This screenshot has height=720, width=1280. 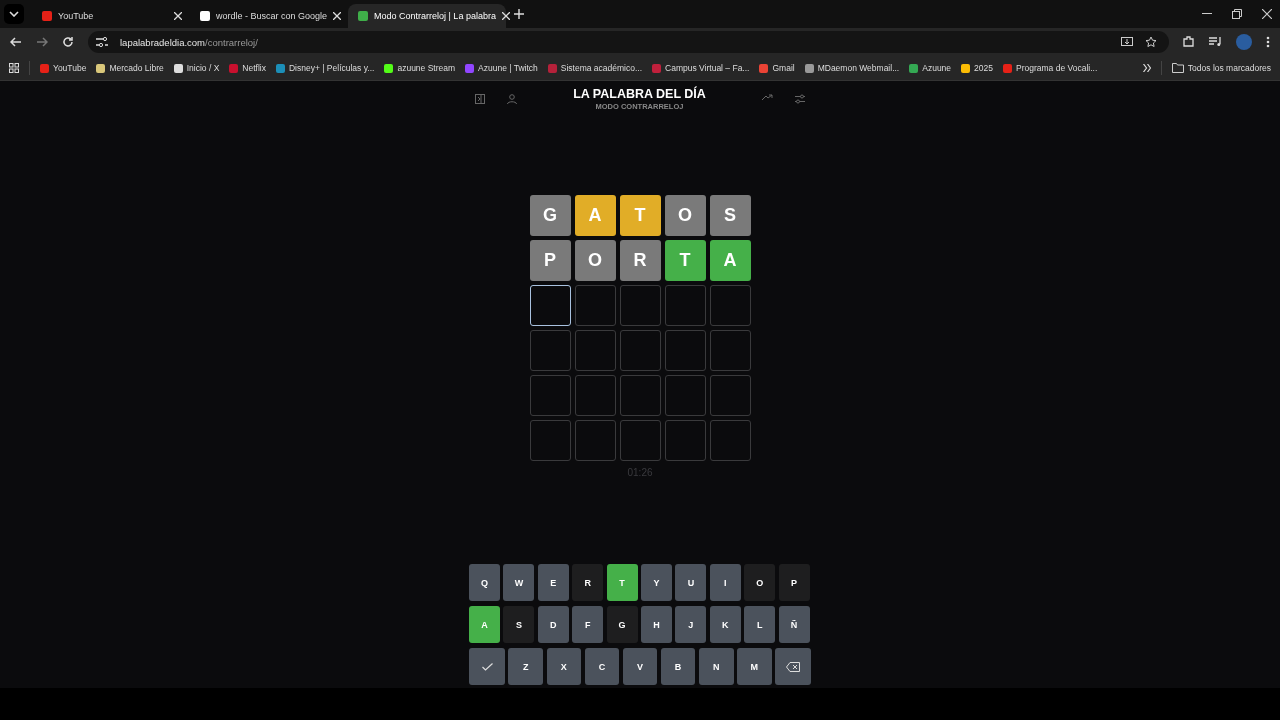 I want to click on keyboard-key: H, so click(x=656, y=624).